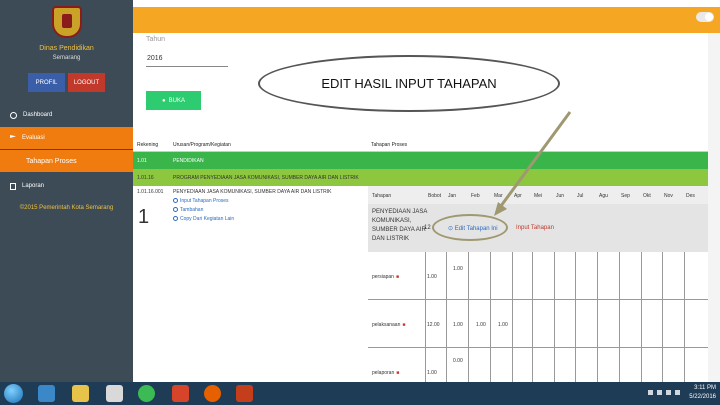 Image resolution: width=720 pixels, height=405 pixels. What do you see at coordinates (664, 392) in the screenshot?
I see `system-tray` at bounding box center [664, 392].